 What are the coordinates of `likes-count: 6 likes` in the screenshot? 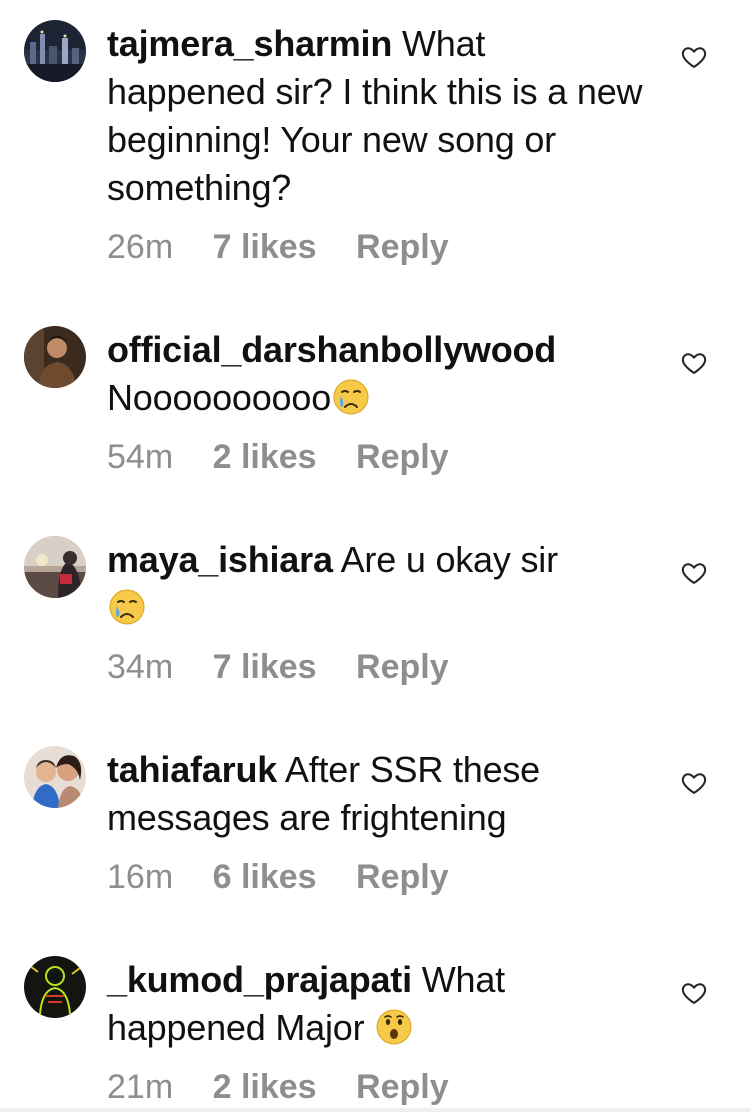 It's located at (265, 877).